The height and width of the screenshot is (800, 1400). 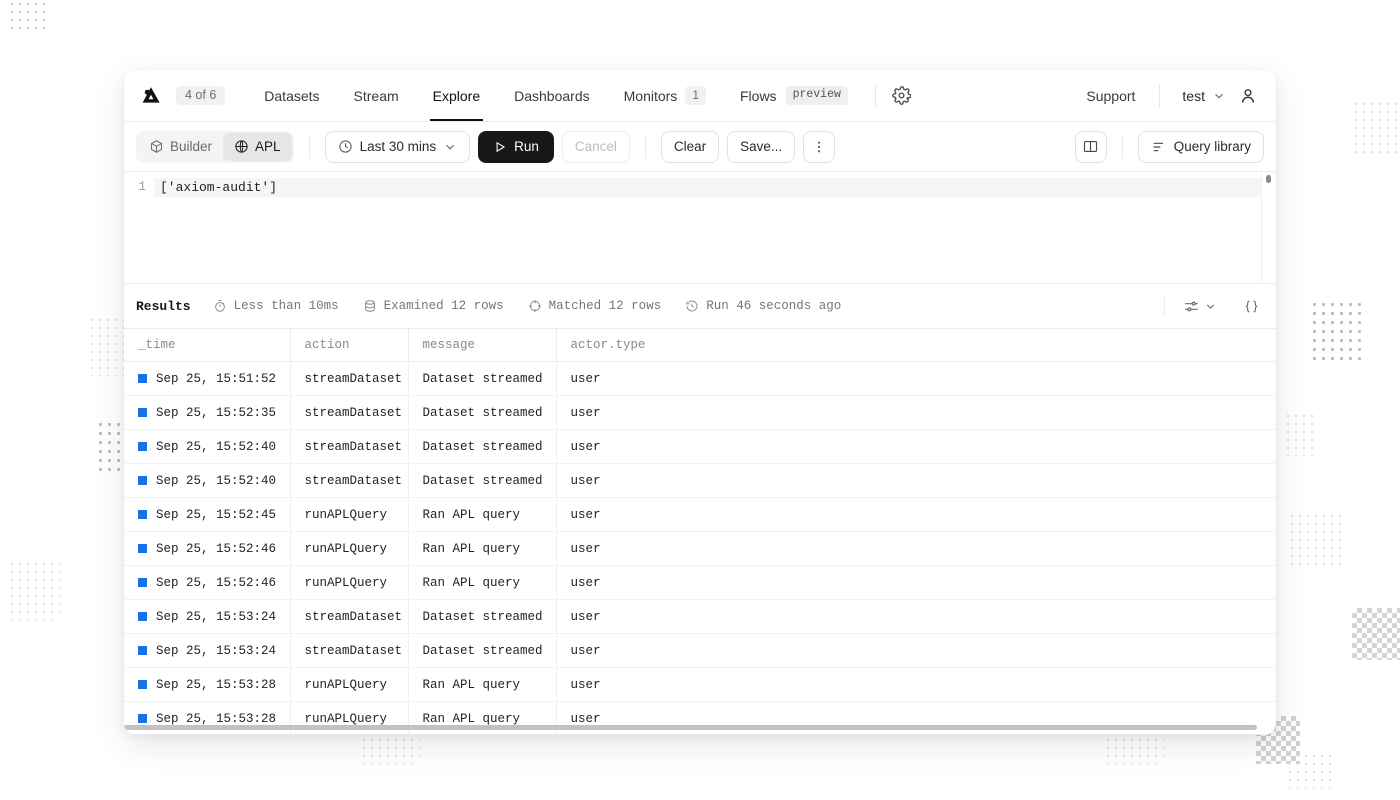 I want to click on braces-icon, so click(x=1251, y=306).